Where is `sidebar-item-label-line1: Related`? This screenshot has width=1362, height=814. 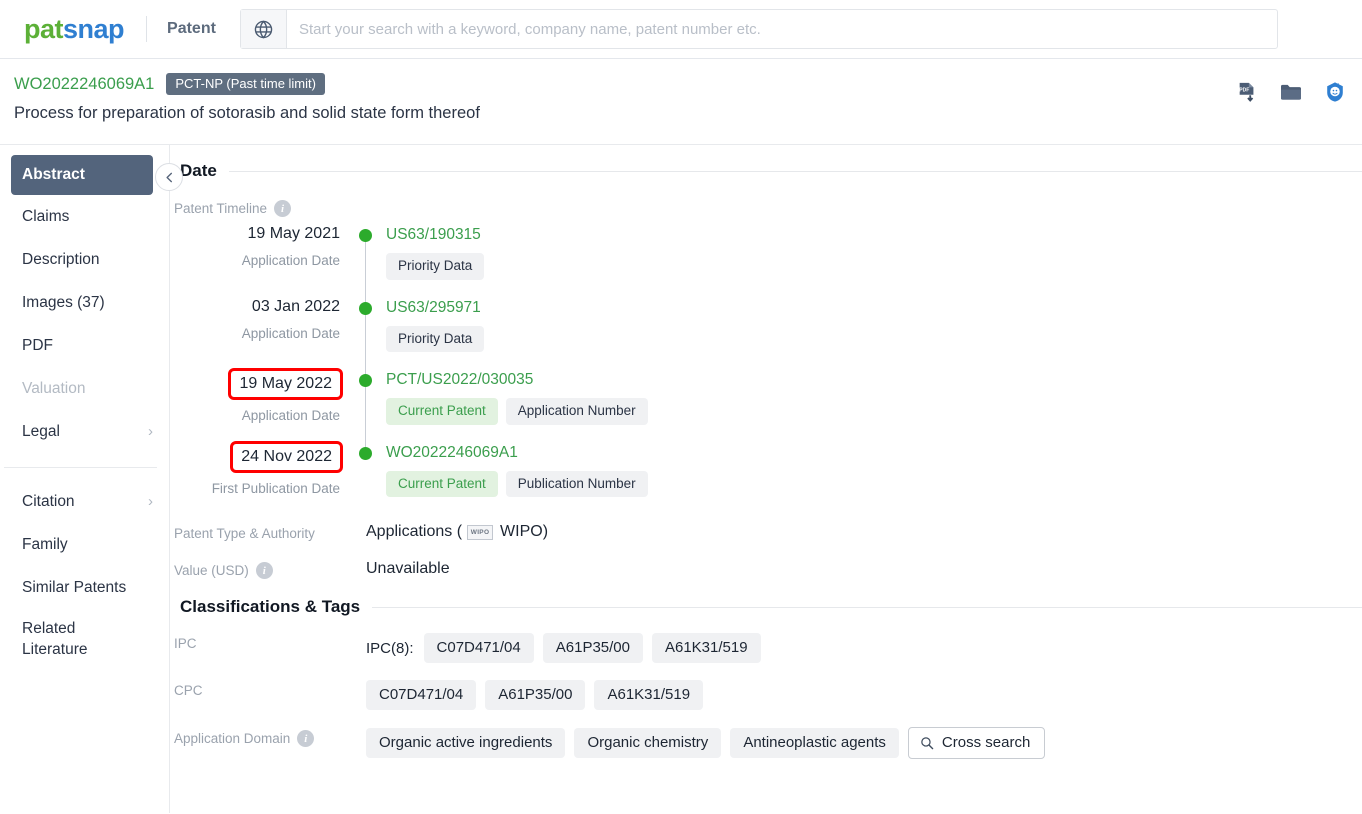
sidebar-item-label-line1: Related is located at coordinates (49, 629).